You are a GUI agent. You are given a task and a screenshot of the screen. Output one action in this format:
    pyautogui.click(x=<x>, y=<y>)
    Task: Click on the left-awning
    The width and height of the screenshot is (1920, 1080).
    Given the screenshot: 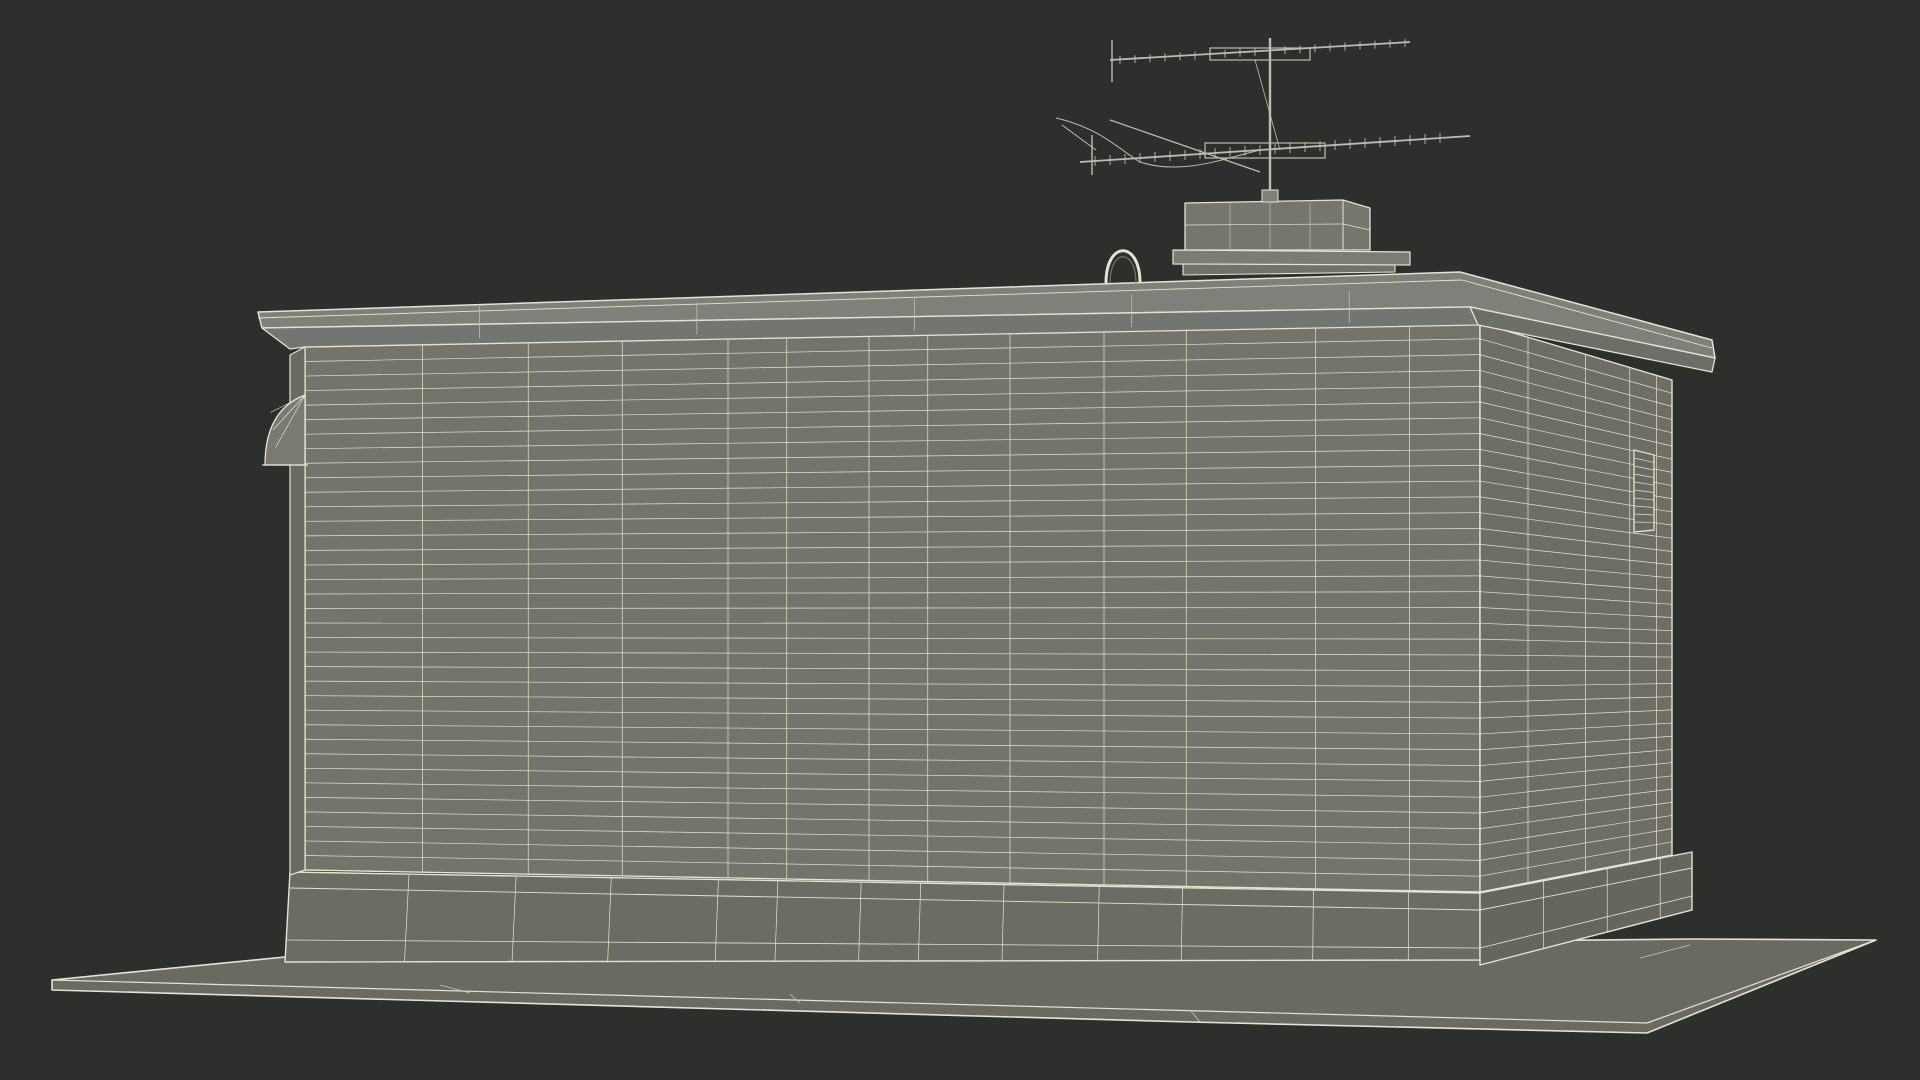 What is the action you would take?
    pyautogui.click(x=285, y=430)
    